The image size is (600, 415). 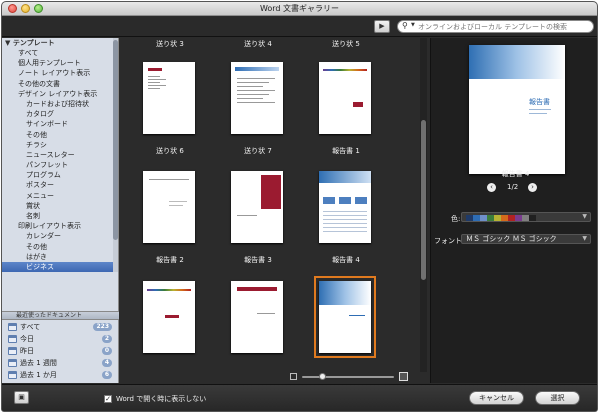 I want to click on template-label: 報告書 4, so click(x=346, y=260).